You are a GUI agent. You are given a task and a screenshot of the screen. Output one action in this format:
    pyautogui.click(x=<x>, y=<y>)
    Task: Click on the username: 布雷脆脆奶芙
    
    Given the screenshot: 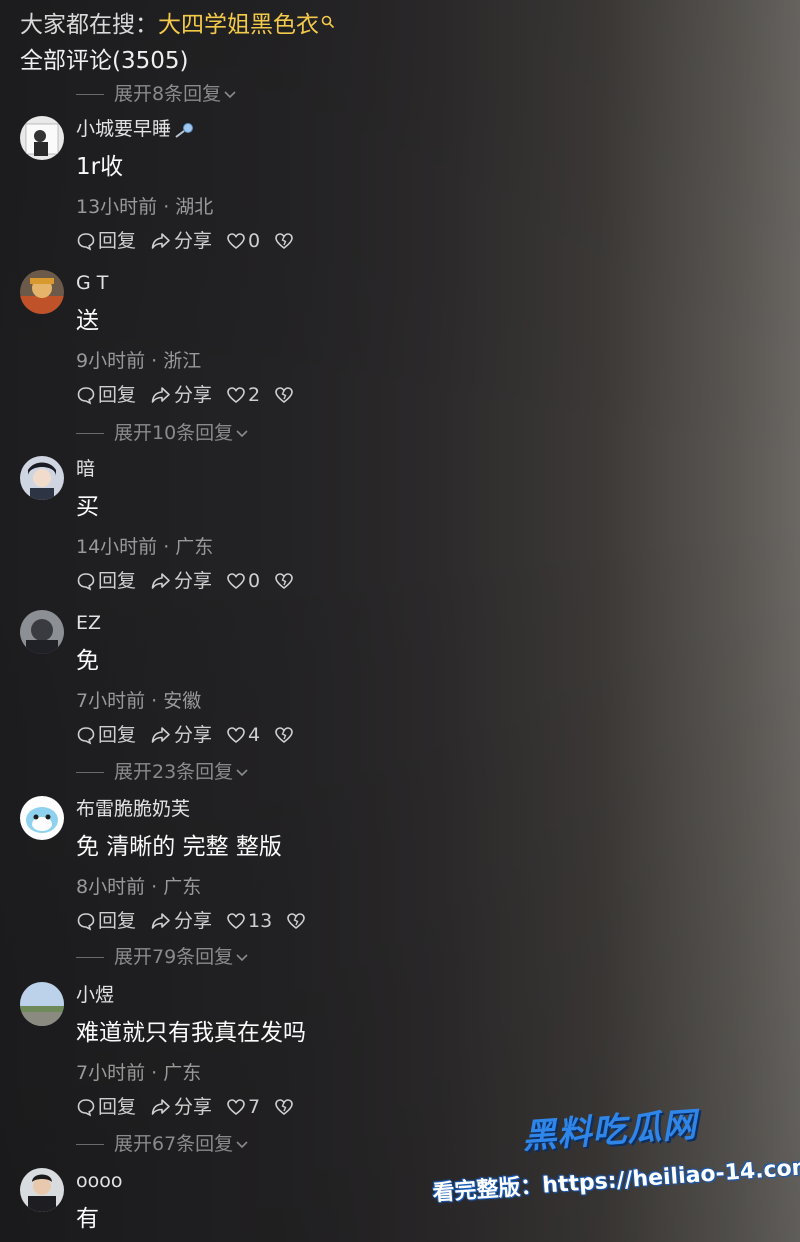 What is the action you would take?
    pyautogui.click(x=133, y=809)
    